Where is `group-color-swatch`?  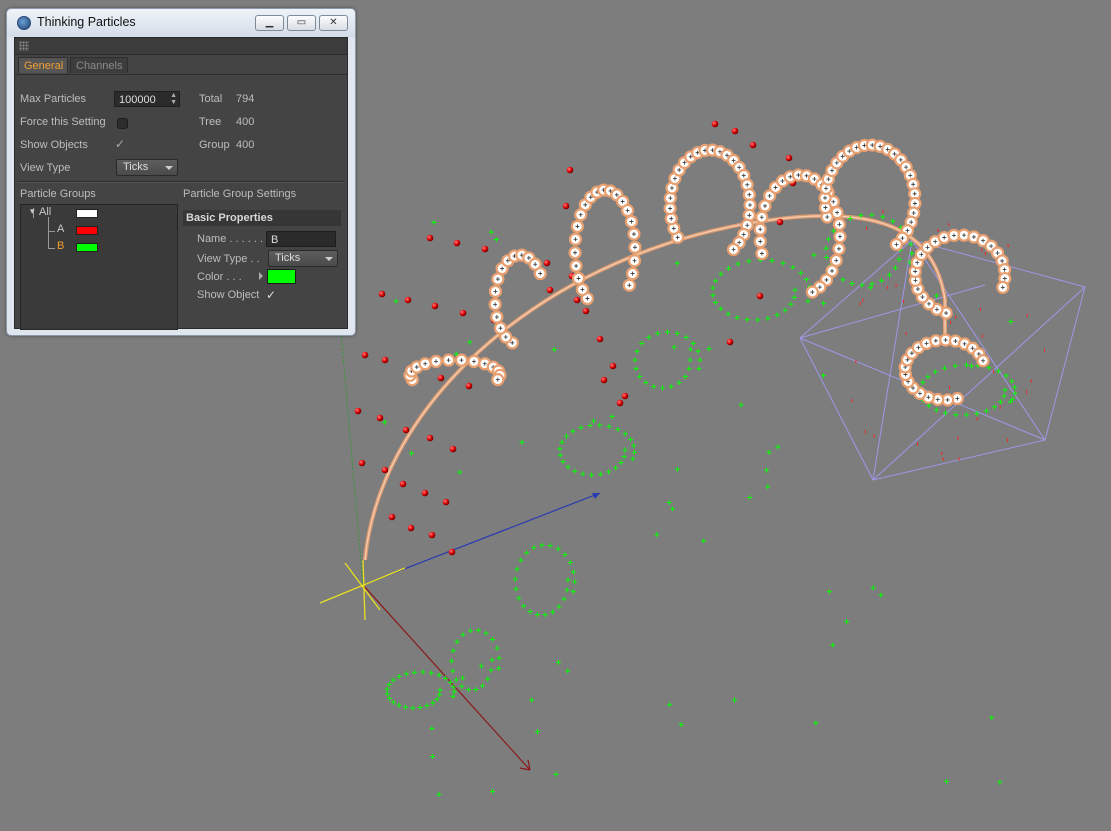
group-color-swatch is located at coordinates (281, 276).